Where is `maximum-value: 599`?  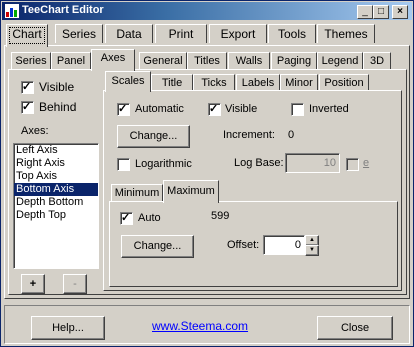 maximum-value: 599 is located at coordinates (220, 216).